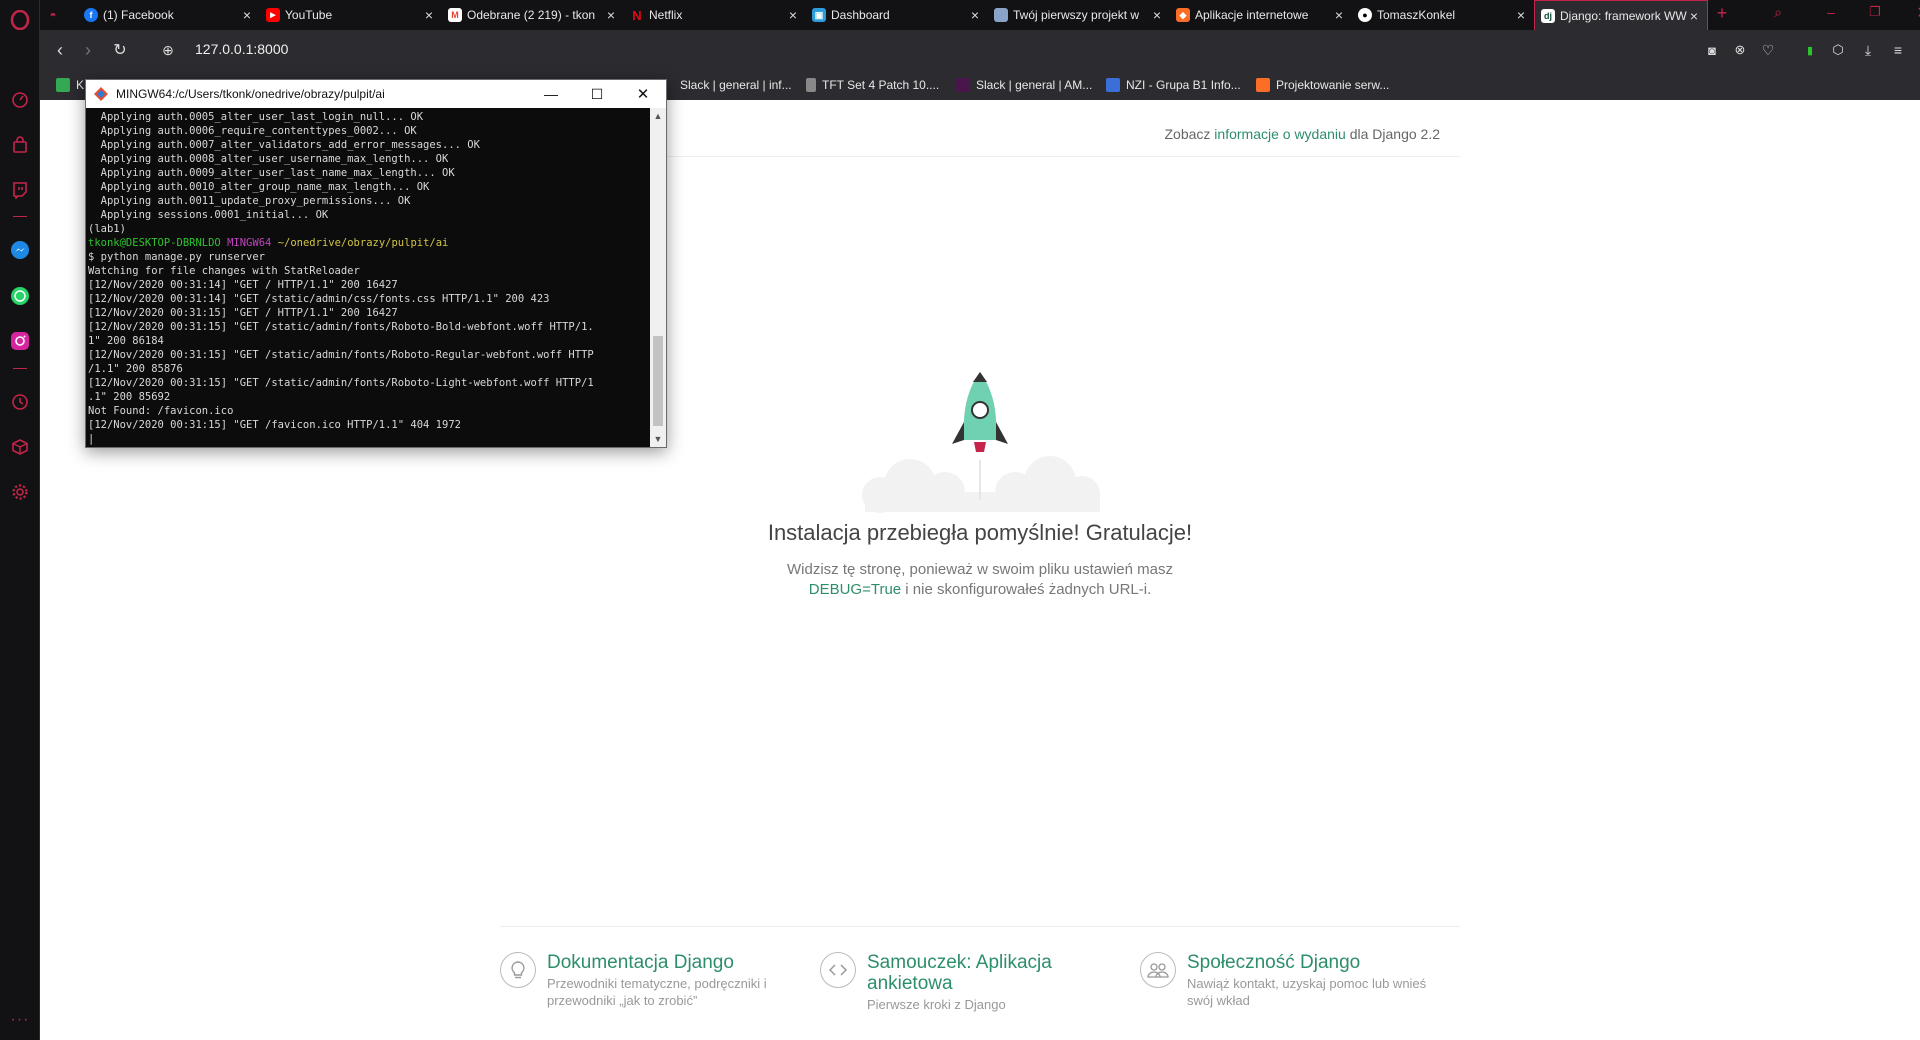 This screenshot has height=1040, width=1920. Describe the element at coordinates (20, 145) in the screenshot. I see `shop-icon` at that location.